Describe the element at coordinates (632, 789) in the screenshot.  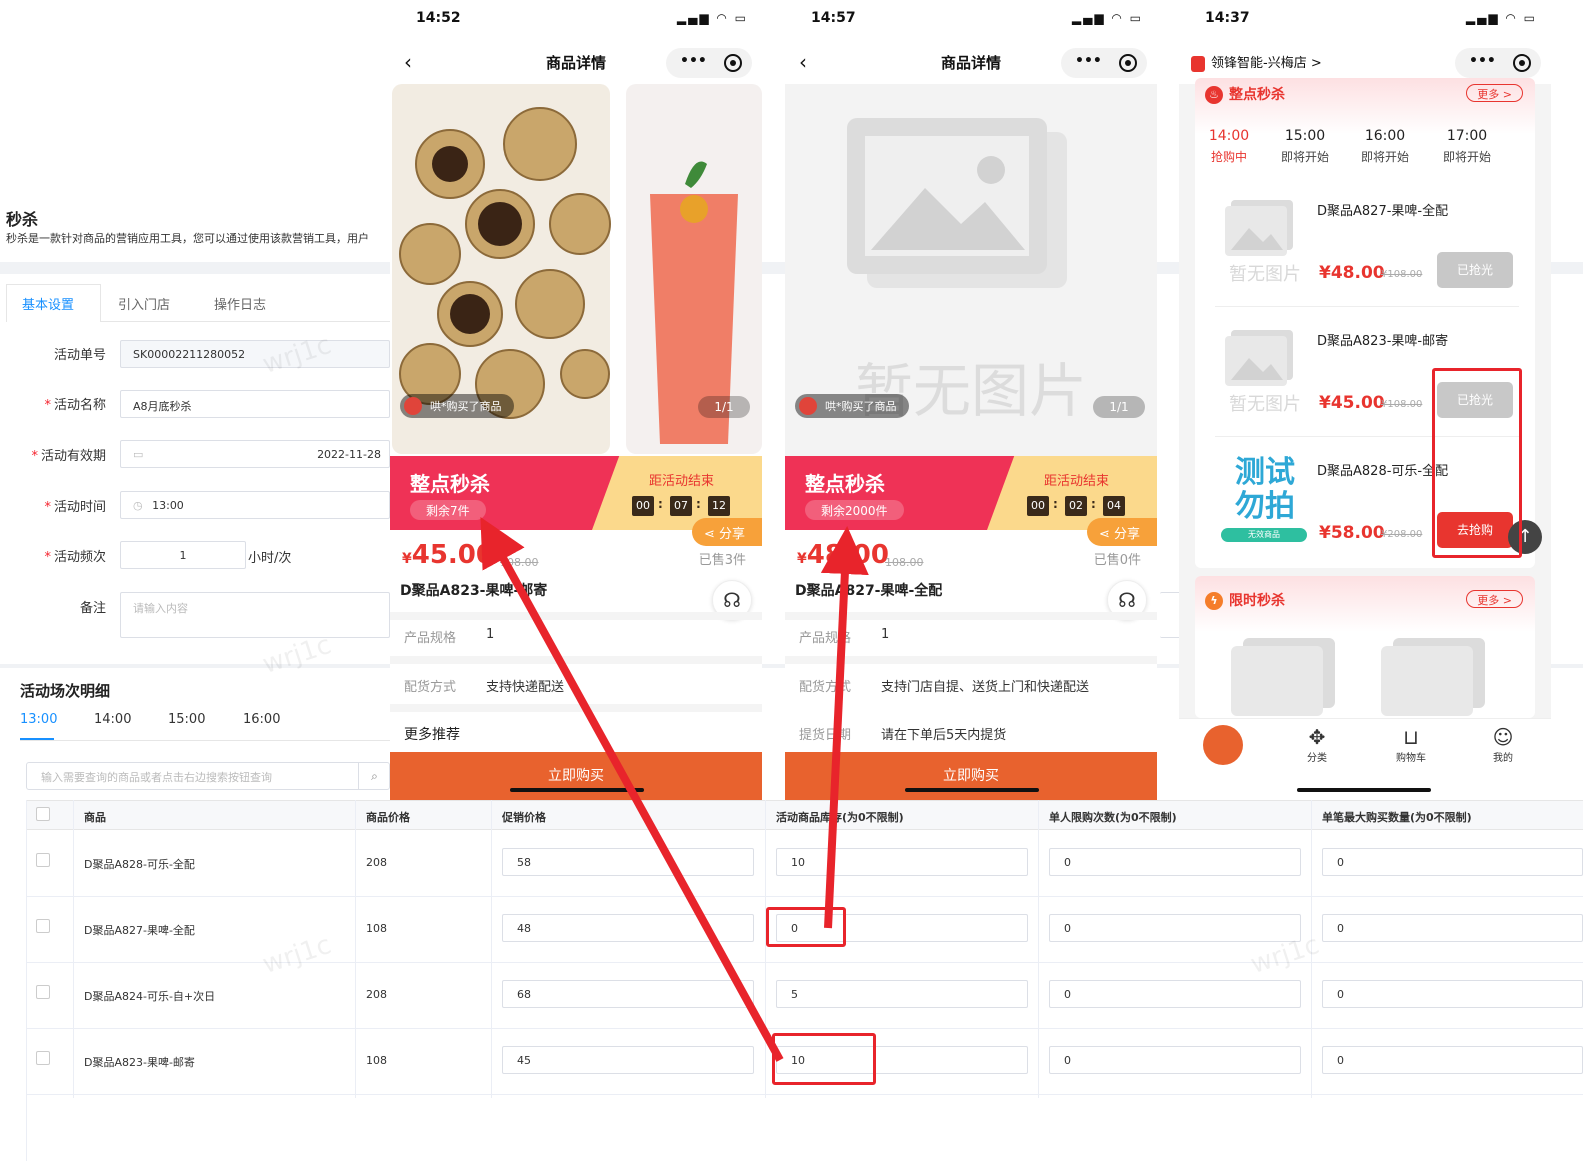
I see `arrow-to-a823-stock` at that location.